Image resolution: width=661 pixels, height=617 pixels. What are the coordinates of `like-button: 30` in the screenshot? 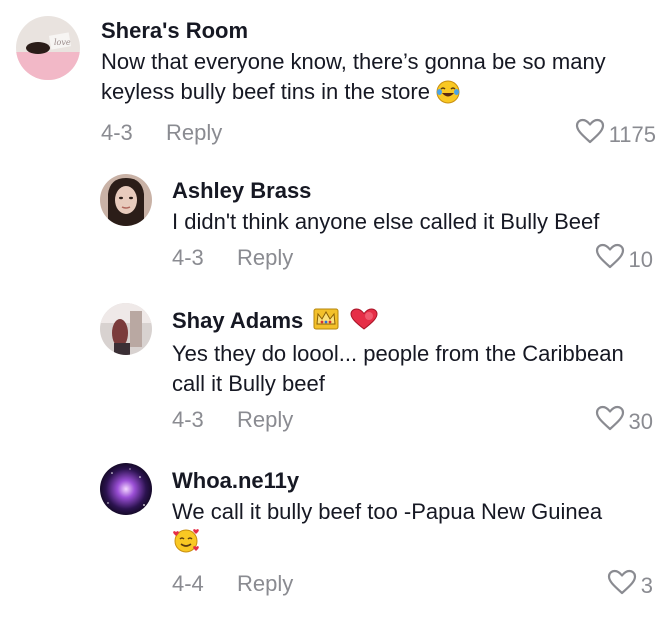 It's located at (624, 422).